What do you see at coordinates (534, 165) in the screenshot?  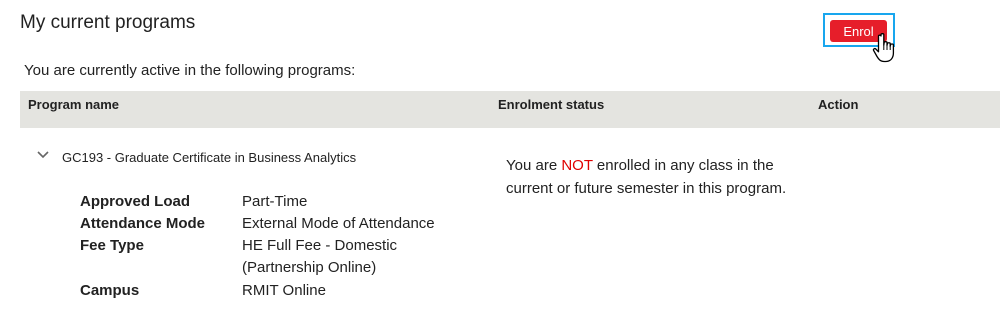 I see `status-prefix: You are` at bounding box center [534, 165].